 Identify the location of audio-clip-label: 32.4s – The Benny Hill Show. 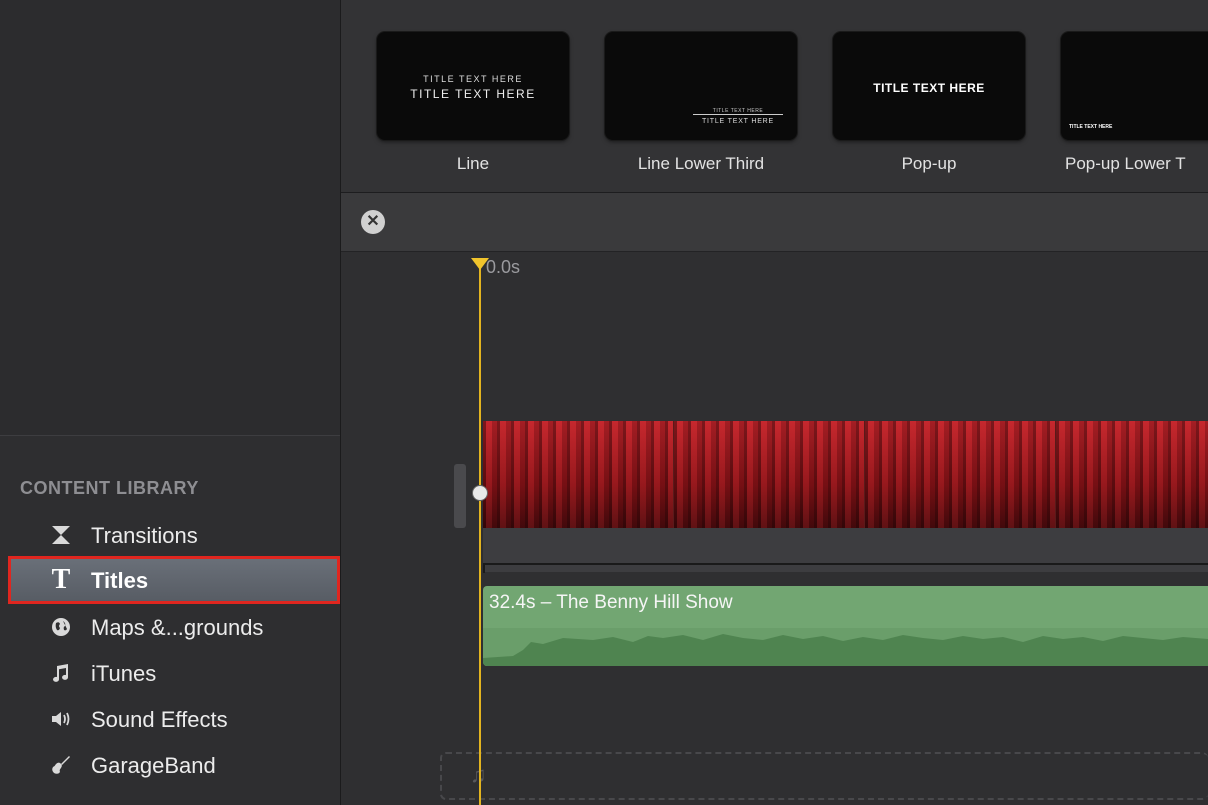
(611, 602).